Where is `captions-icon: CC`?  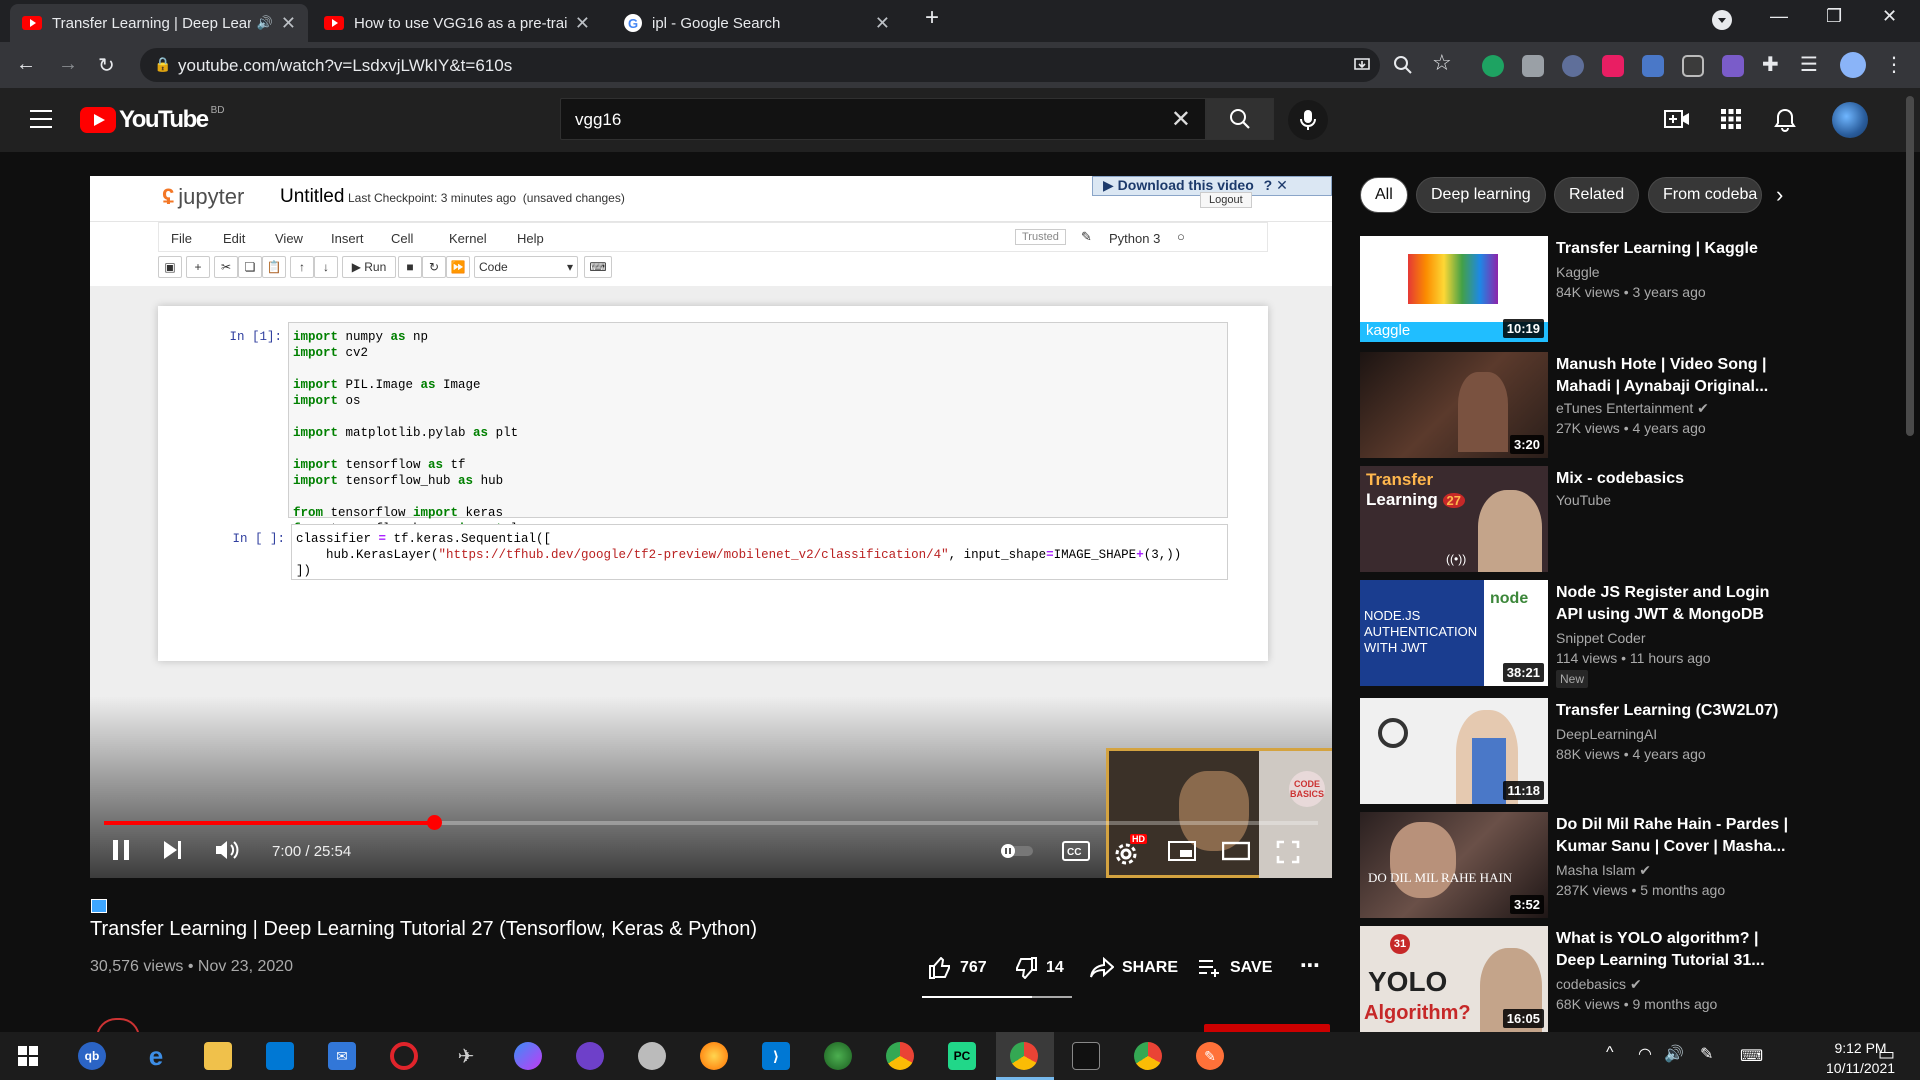 captions-icon: CC is located at coordinates (1076, 851).